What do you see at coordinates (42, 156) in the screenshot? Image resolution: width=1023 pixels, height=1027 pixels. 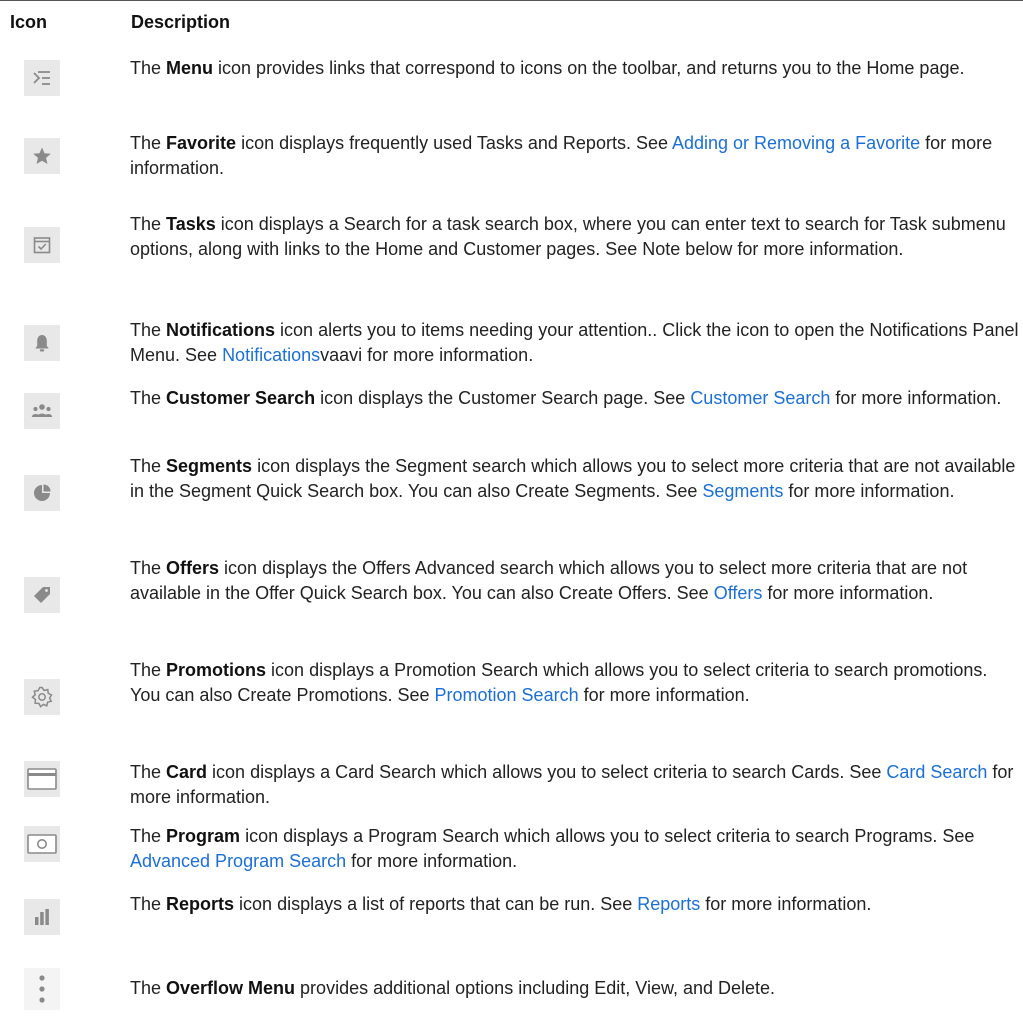 I see `star-icon` at bounding box center [42, 156].